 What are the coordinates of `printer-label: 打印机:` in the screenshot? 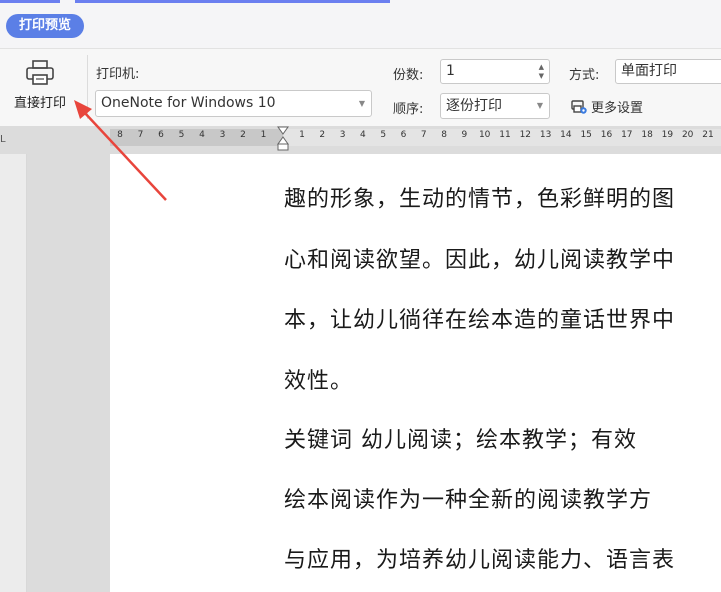 It's located at (118, 74).